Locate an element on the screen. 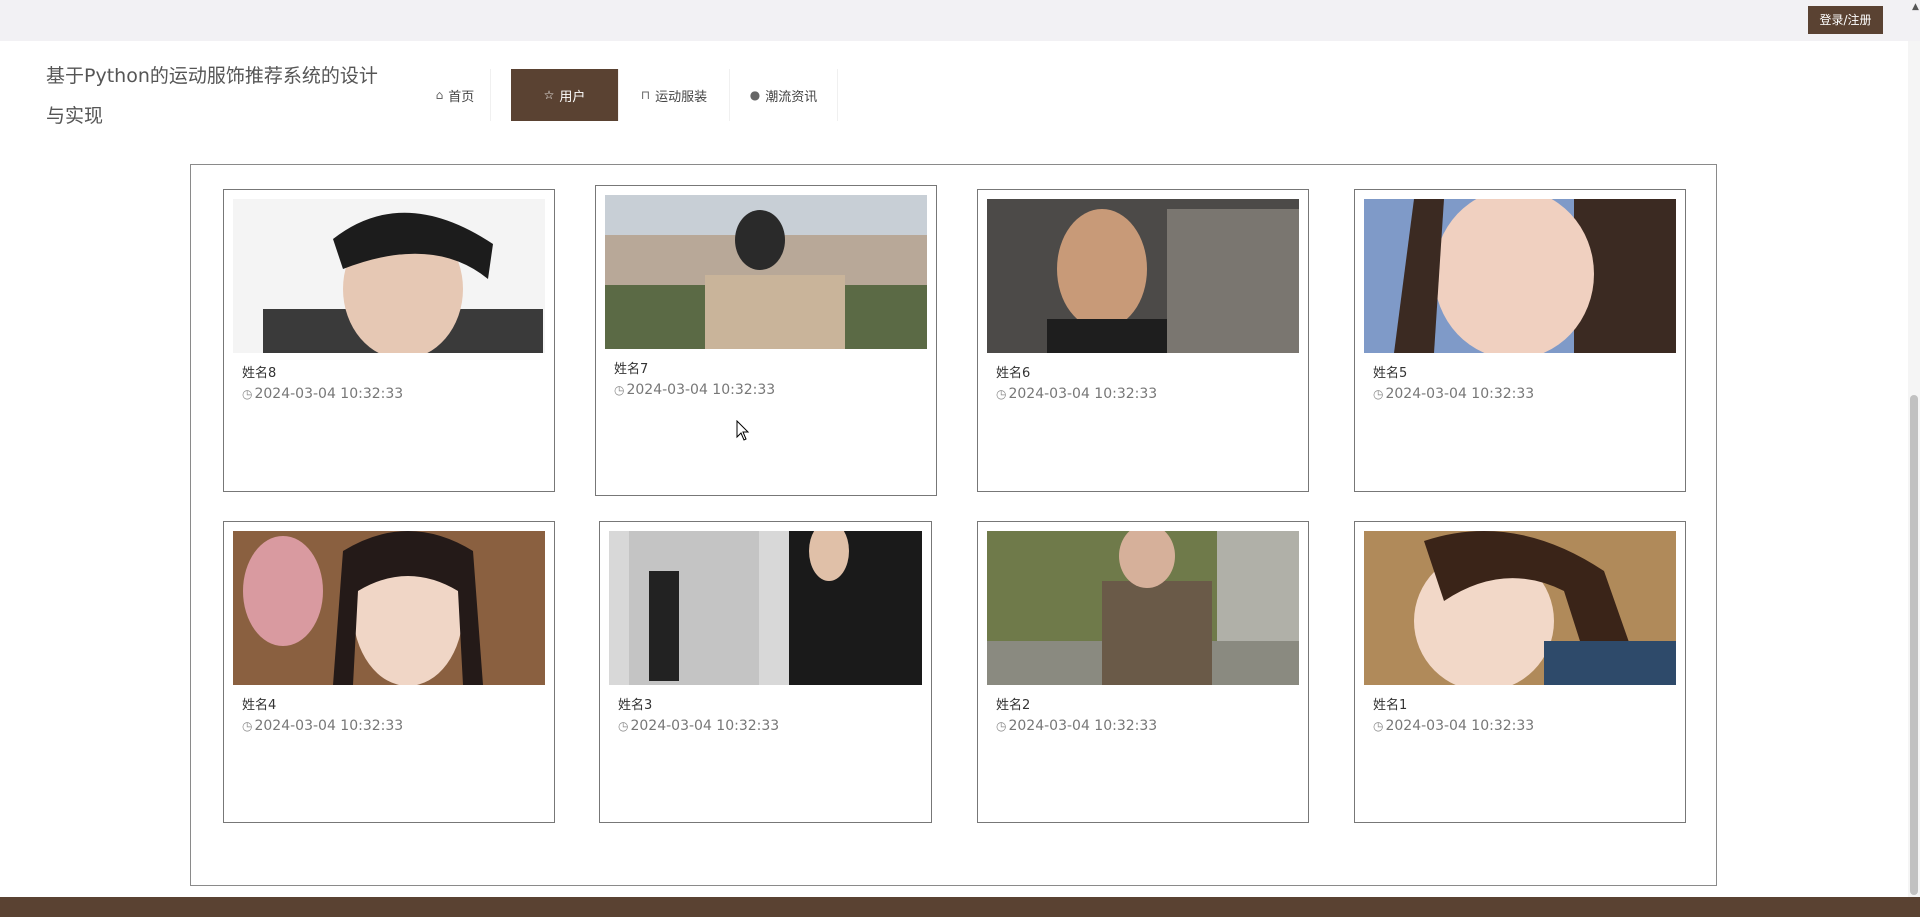 The height and width of the screenshot is (917, 1920). bag-icon: ⊓ is located at coordinates (645, 95).